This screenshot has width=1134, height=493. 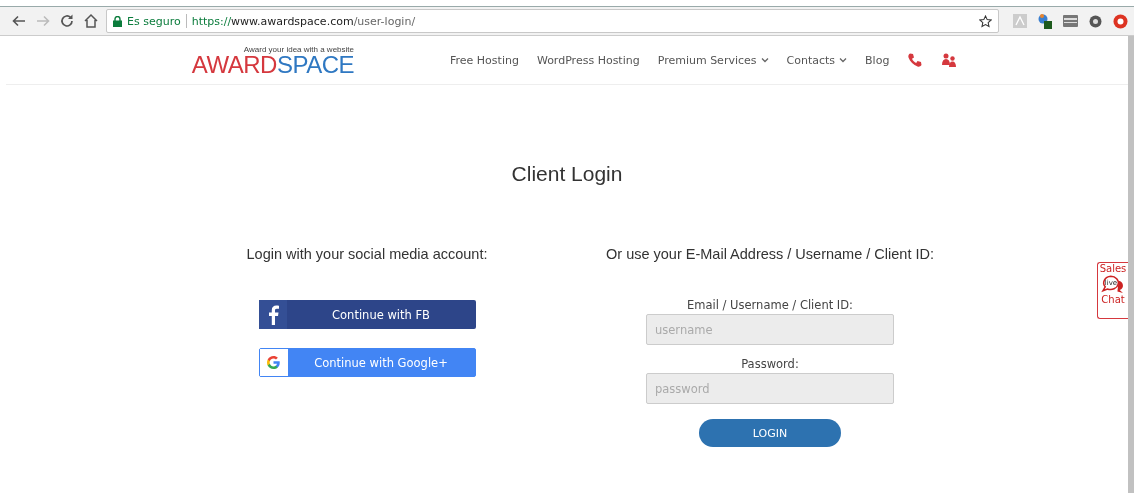 I want to click on nav-link: Blog, so click(x=877, y=60).